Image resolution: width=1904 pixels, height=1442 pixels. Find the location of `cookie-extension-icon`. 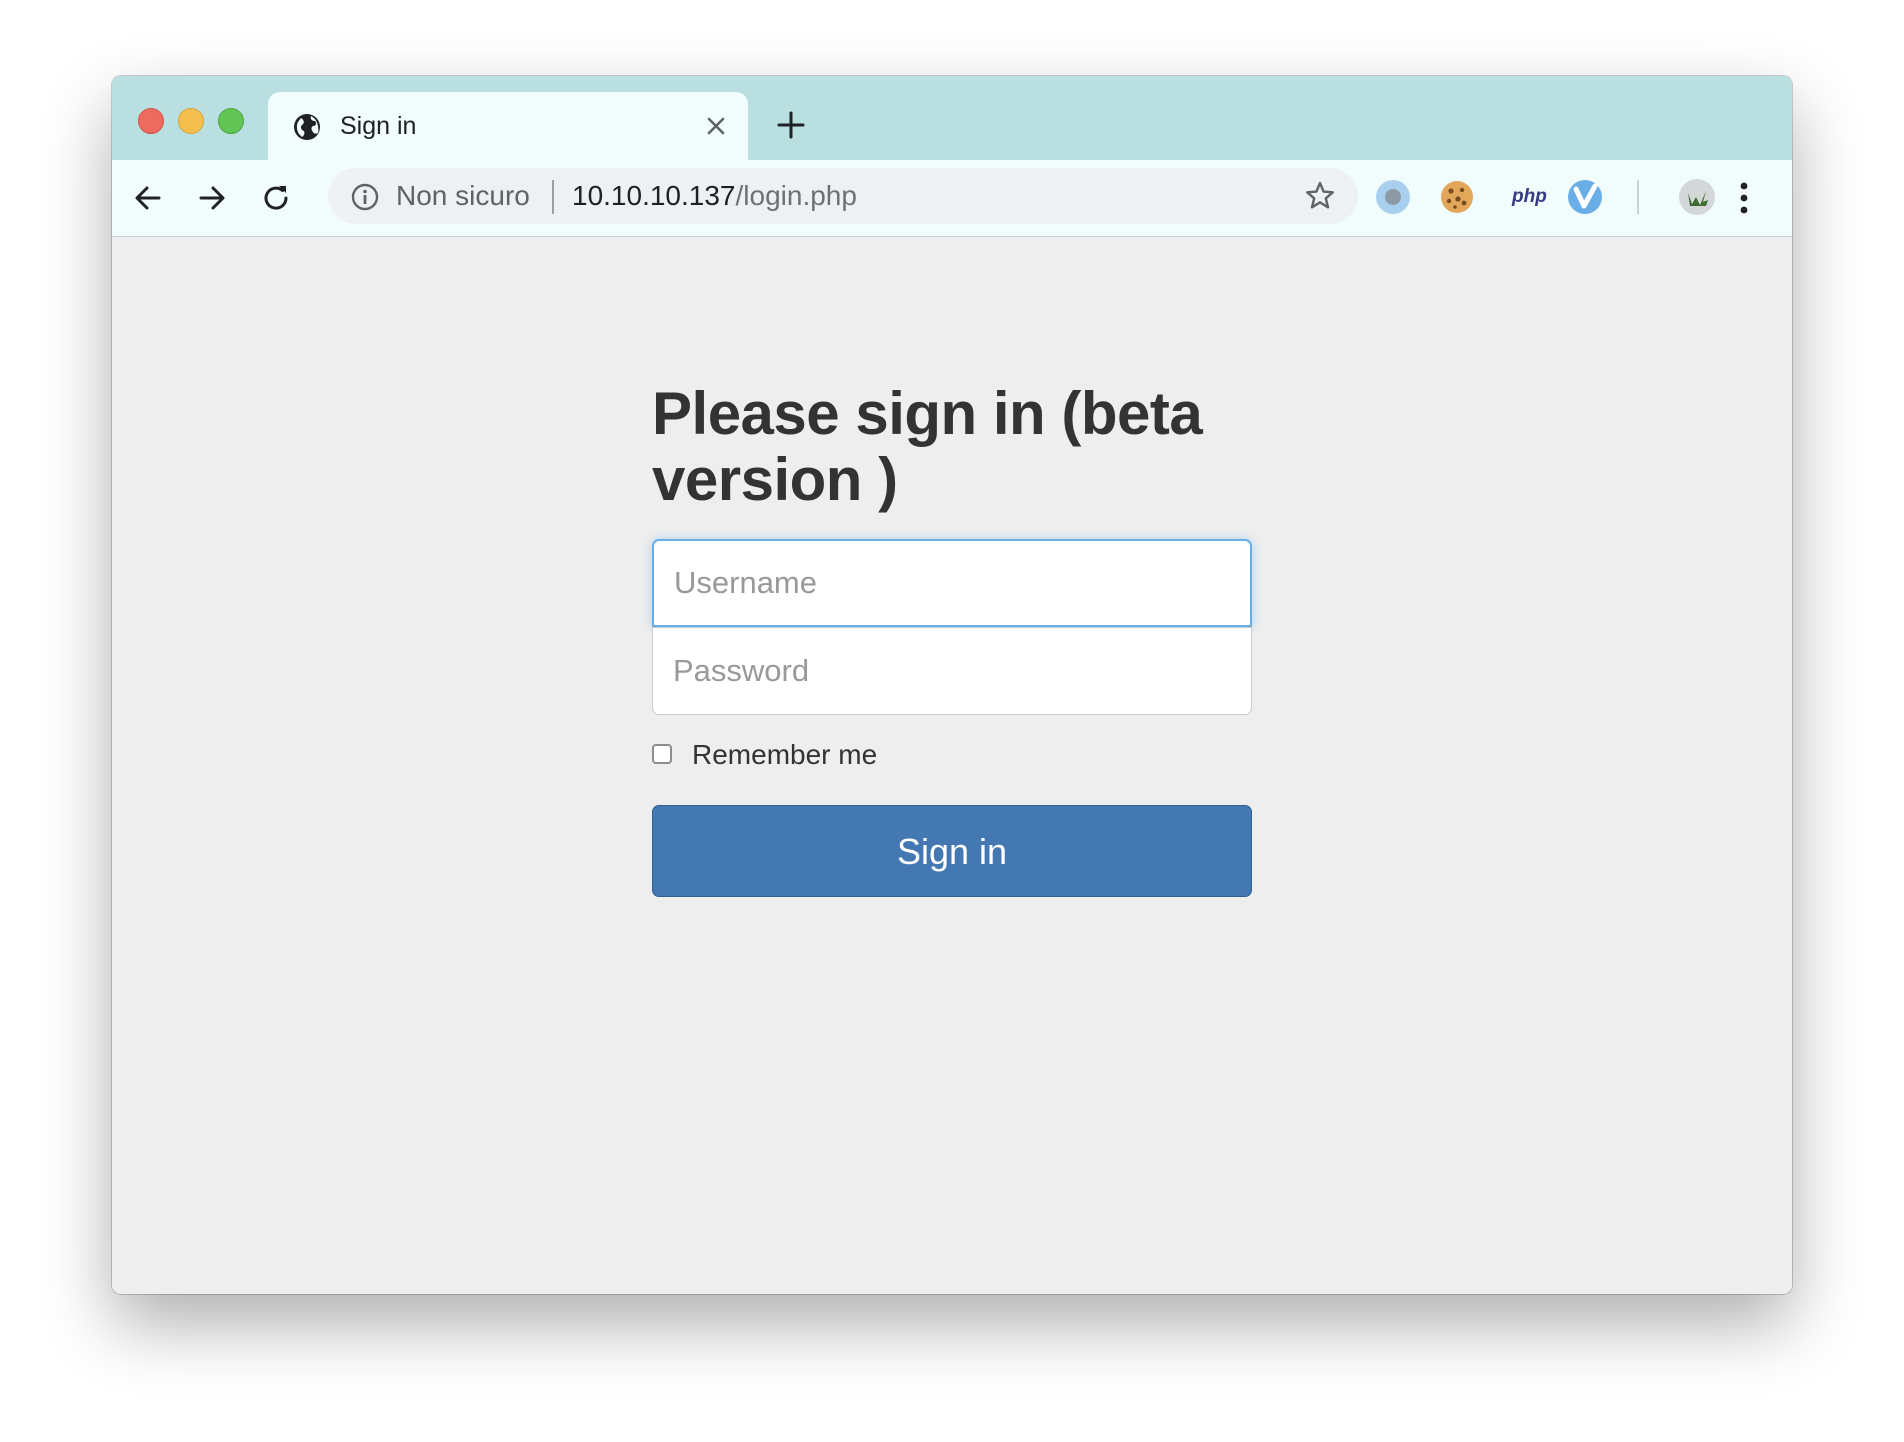

cookie-extension-icon is located at coordinates (1457, 197).